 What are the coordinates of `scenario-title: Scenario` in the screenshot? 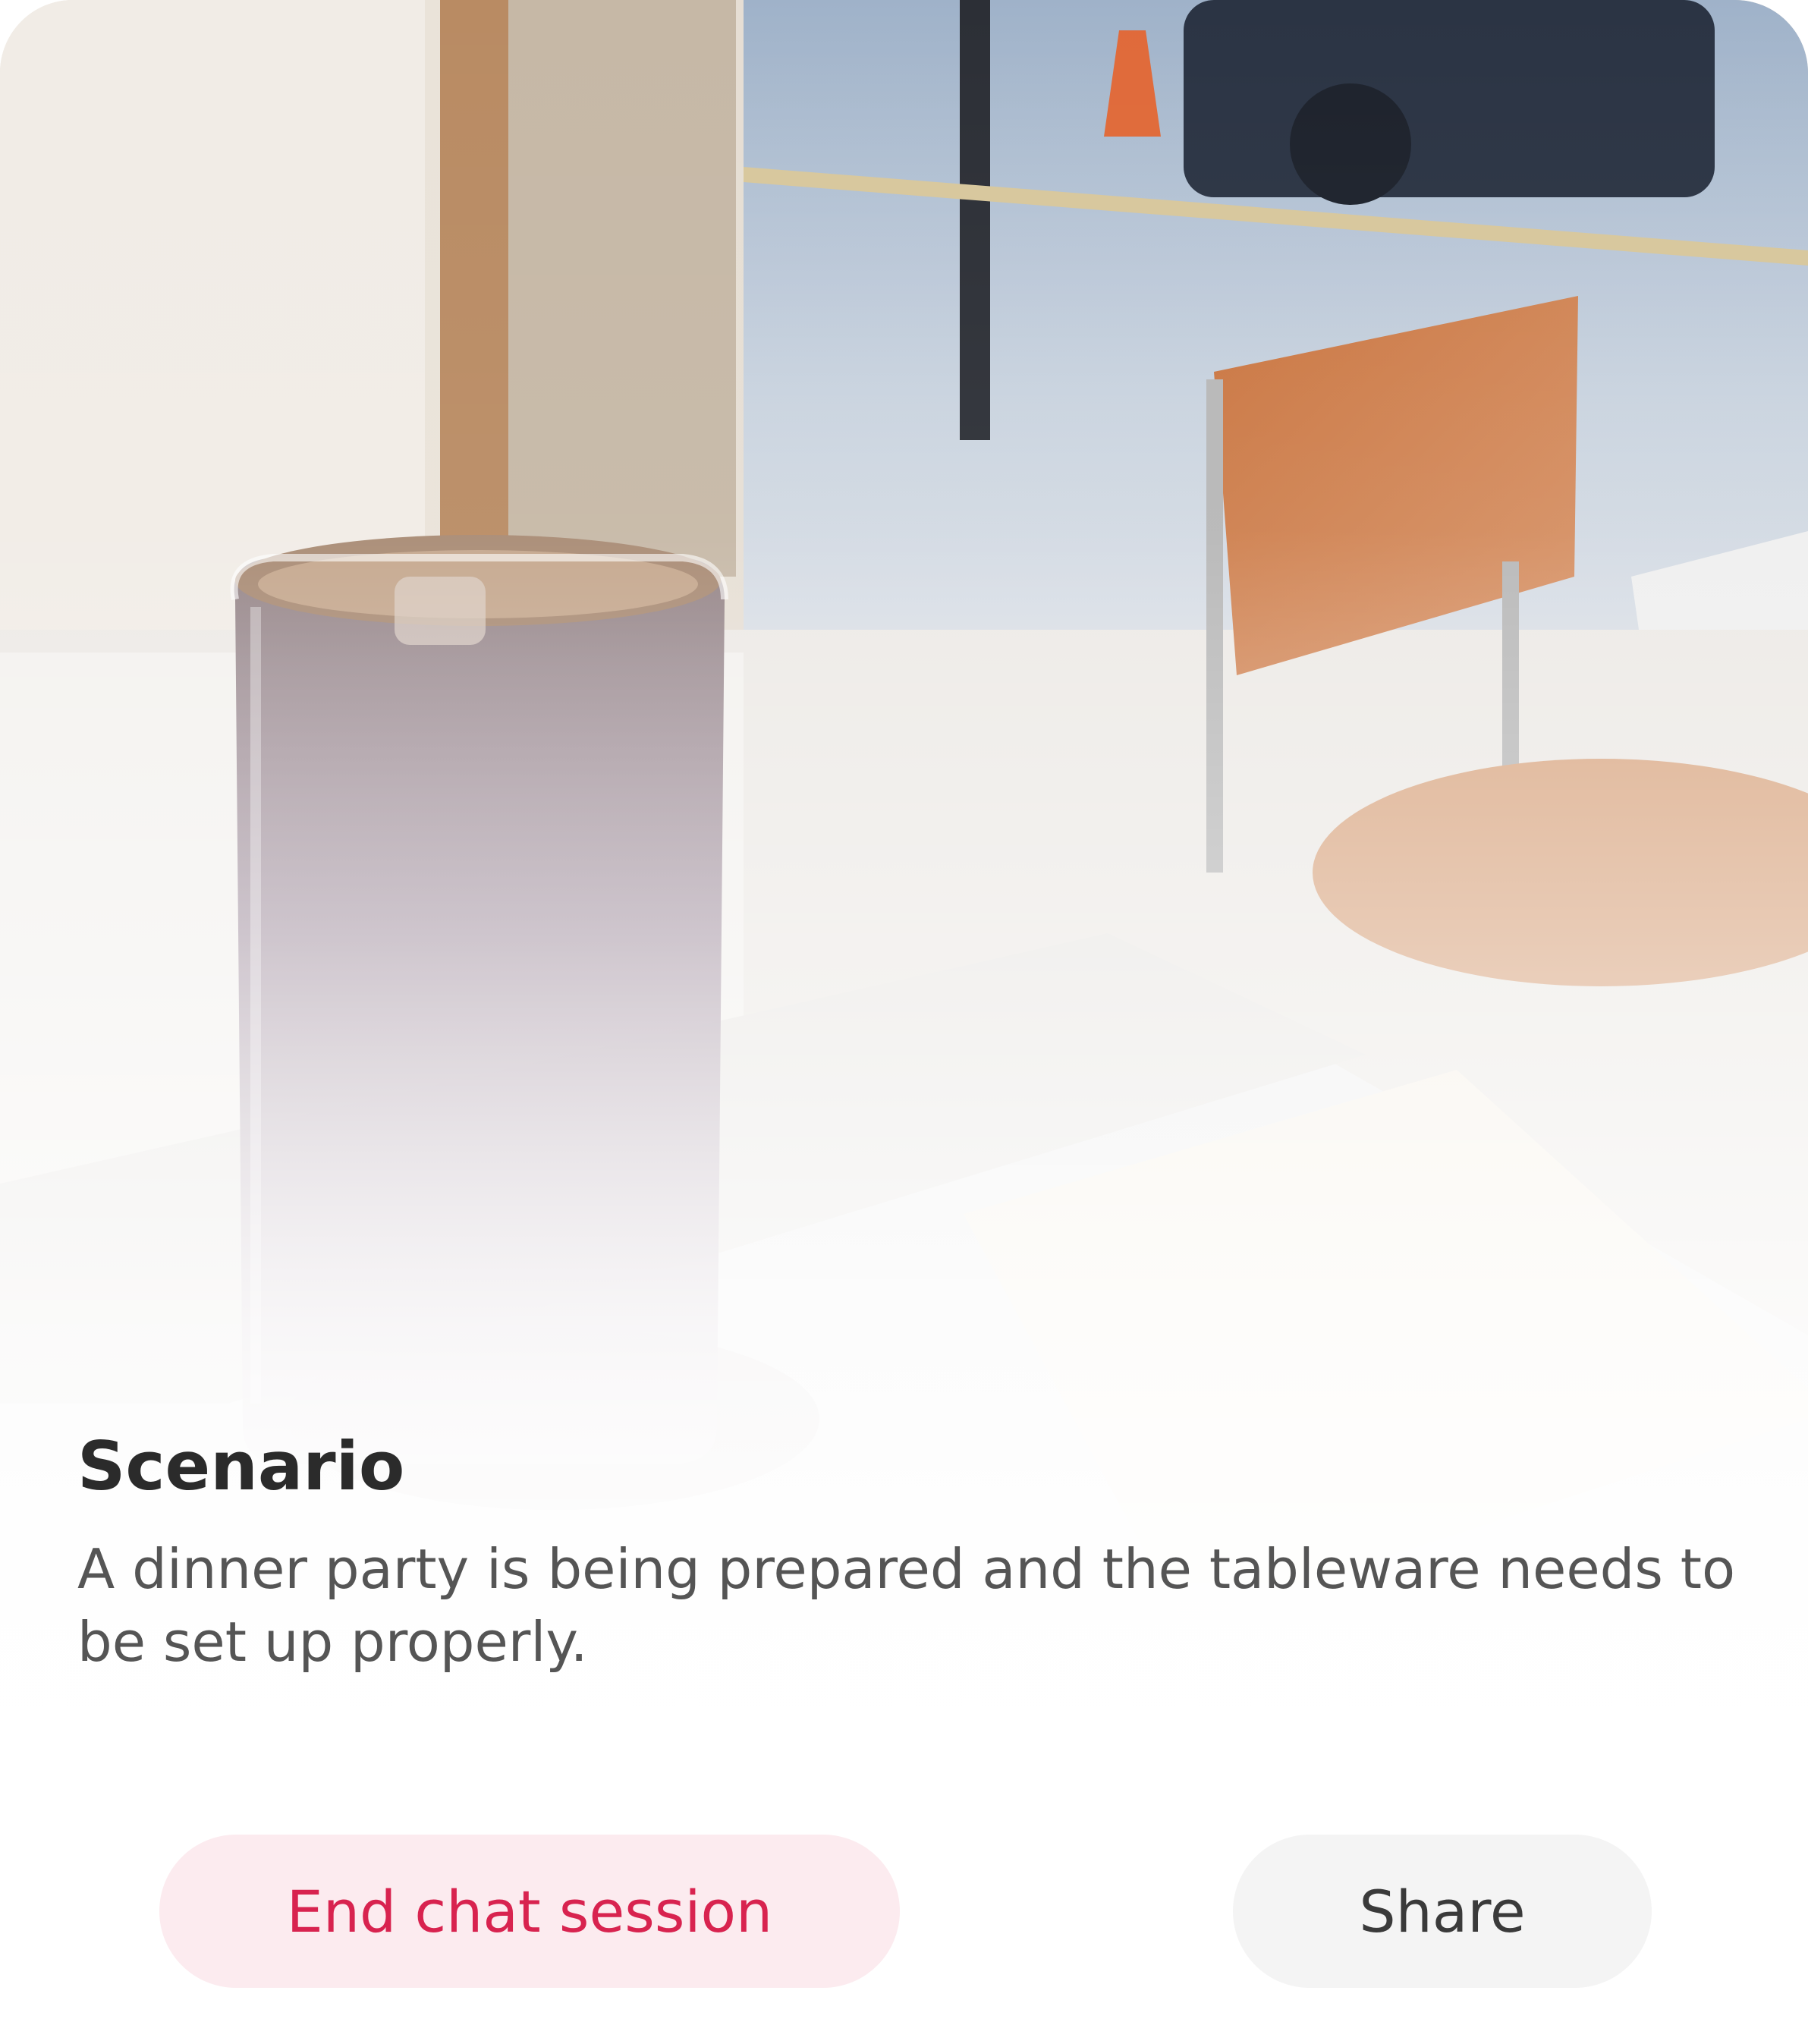 It's located at (241, 1466).